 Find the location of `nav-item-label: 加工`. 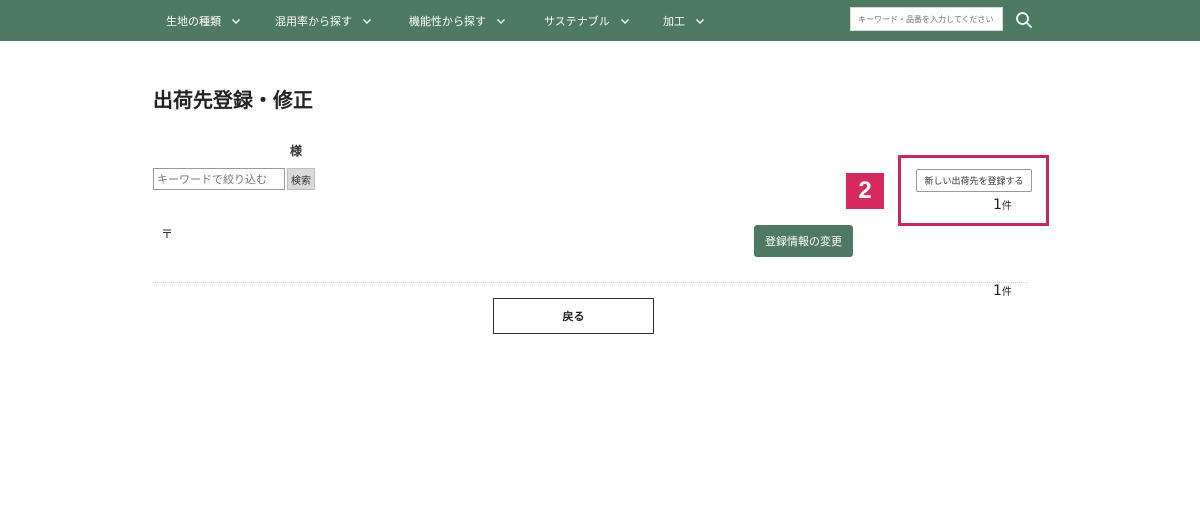

nav-item-label: 加工 is located at coordinates (674, 21).